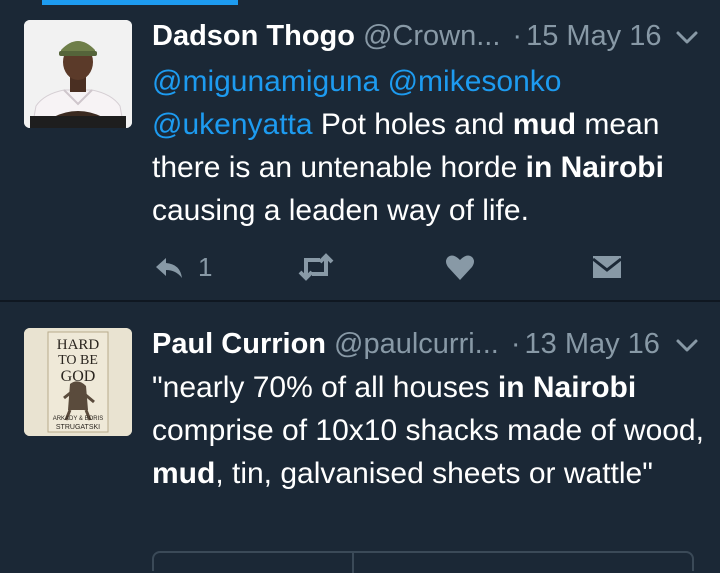  I want to click on mention-link: @ukenyatta, so click(232, 124).